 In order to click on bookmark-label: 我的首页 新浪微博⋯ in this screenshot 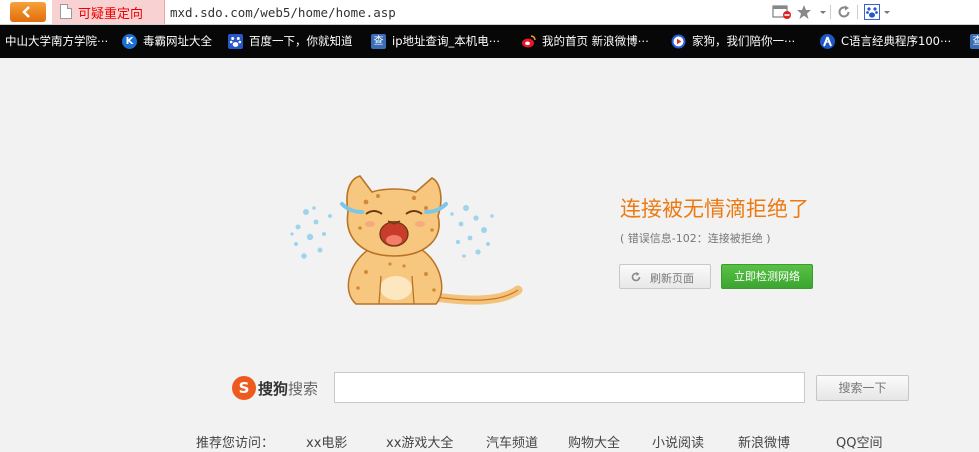, I will do `click(596, 41)`.